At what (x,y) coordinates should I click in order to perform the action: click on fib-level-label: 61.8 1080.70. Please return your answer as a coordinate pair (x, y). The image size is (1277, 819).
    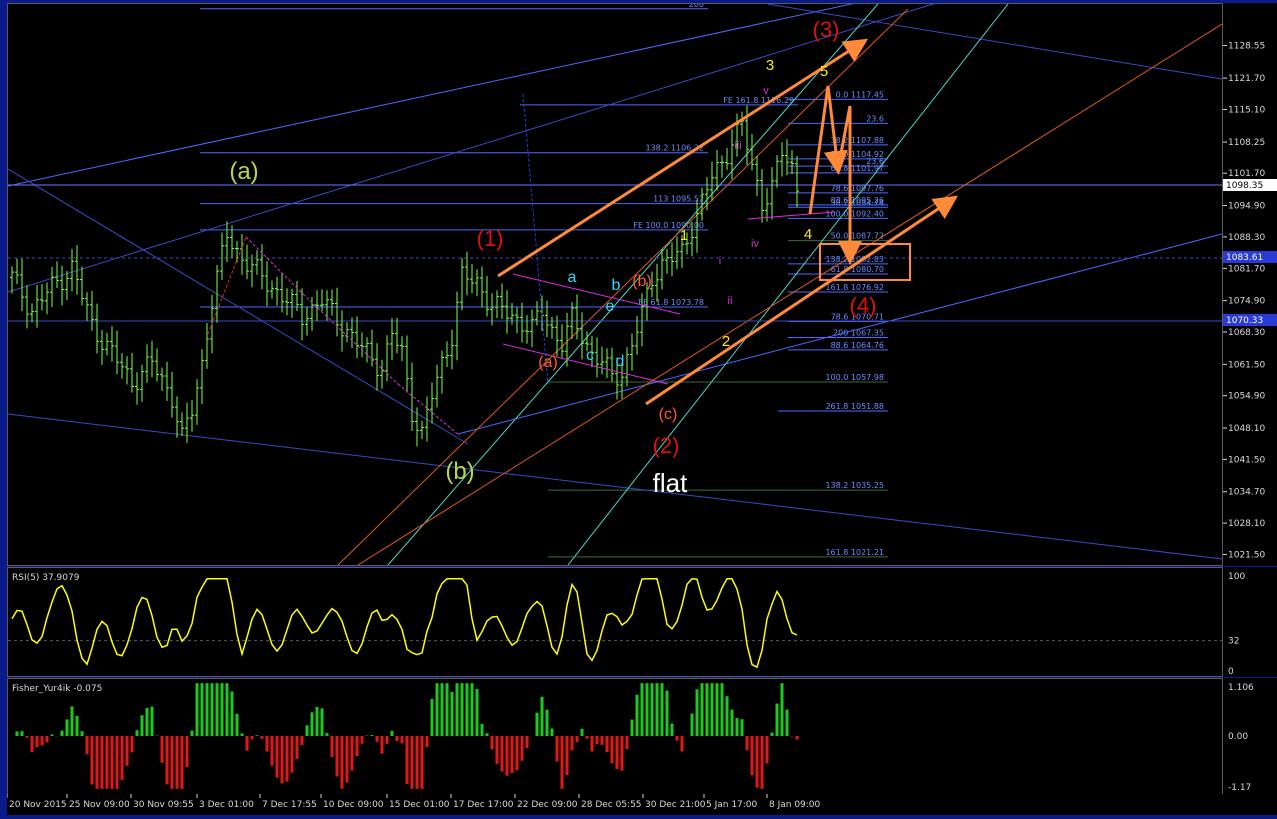
    Looking at the image, I should click on (857, 269).